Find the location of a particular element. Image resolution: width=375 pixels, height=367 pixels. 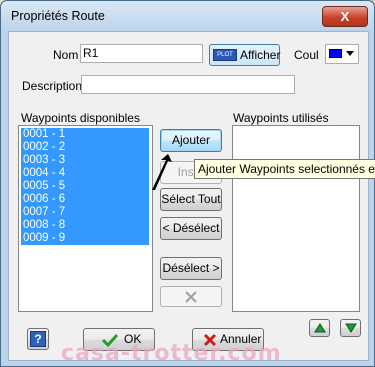

chevron-down-icon is located at coordinates (350, 53).